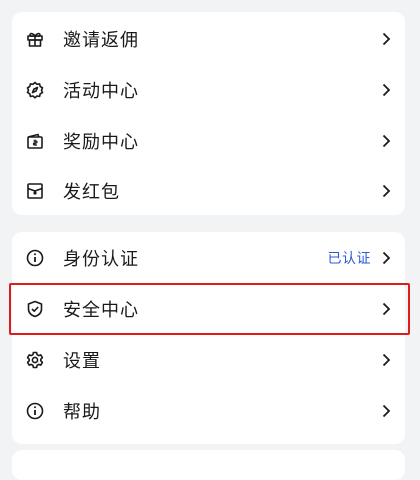 The image size is (420, 480). Describe the element at coordinates (82, 412) in the screenshot. I see `menu-item-label: 帮助` at that location.